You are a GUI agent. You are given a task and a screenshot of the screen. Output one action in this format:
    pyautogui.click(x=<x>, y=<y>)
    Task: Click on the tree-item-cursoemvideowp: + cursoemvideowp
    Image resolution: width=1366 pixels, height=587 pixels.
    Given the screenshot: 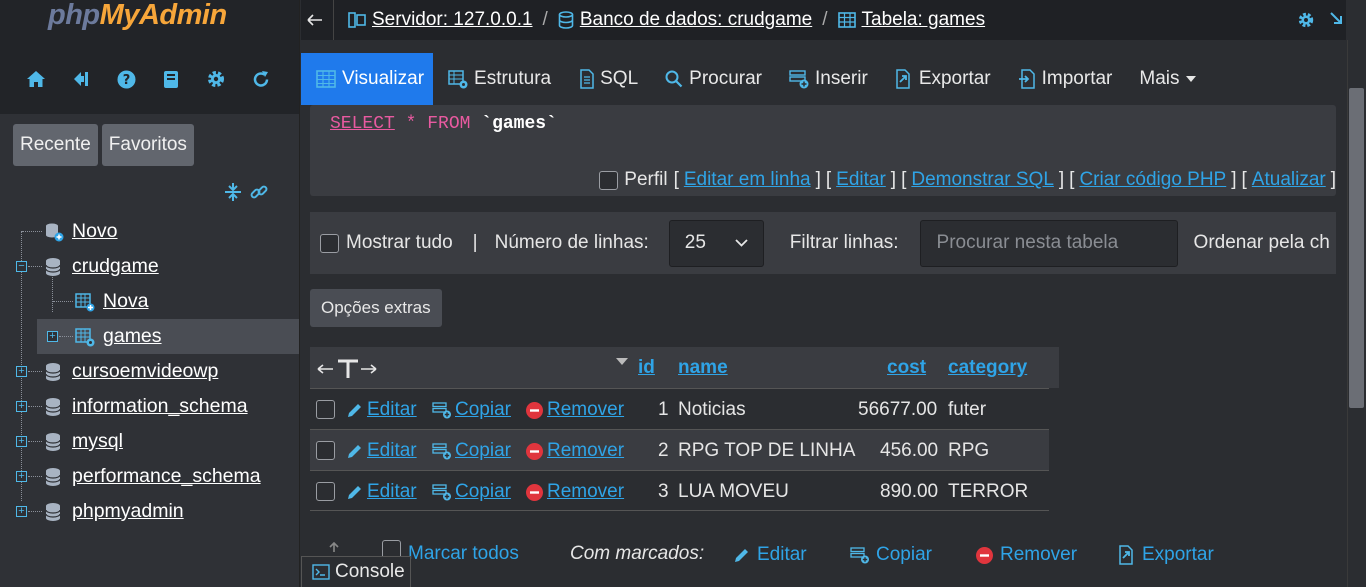 What is the action you would take?
    pyautogui.click(x=149, y=371)
    